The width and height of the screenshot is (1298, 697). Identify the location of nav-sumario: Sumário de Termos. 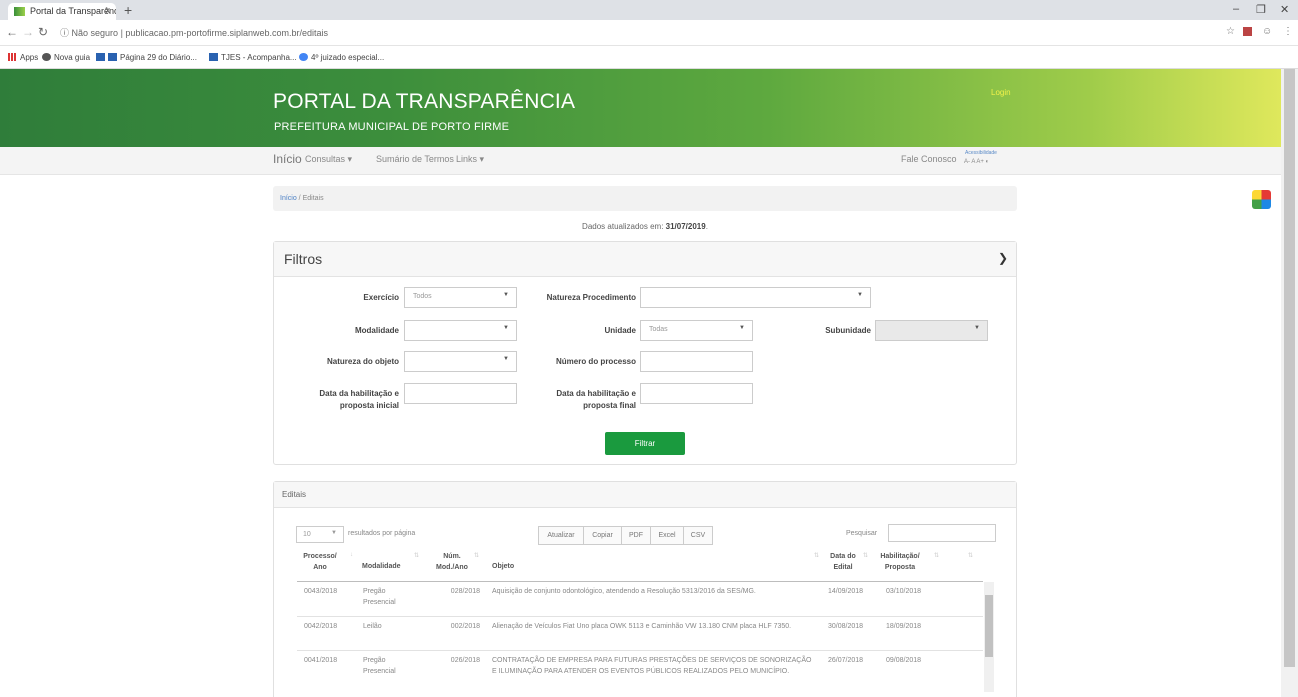
(415, 159).